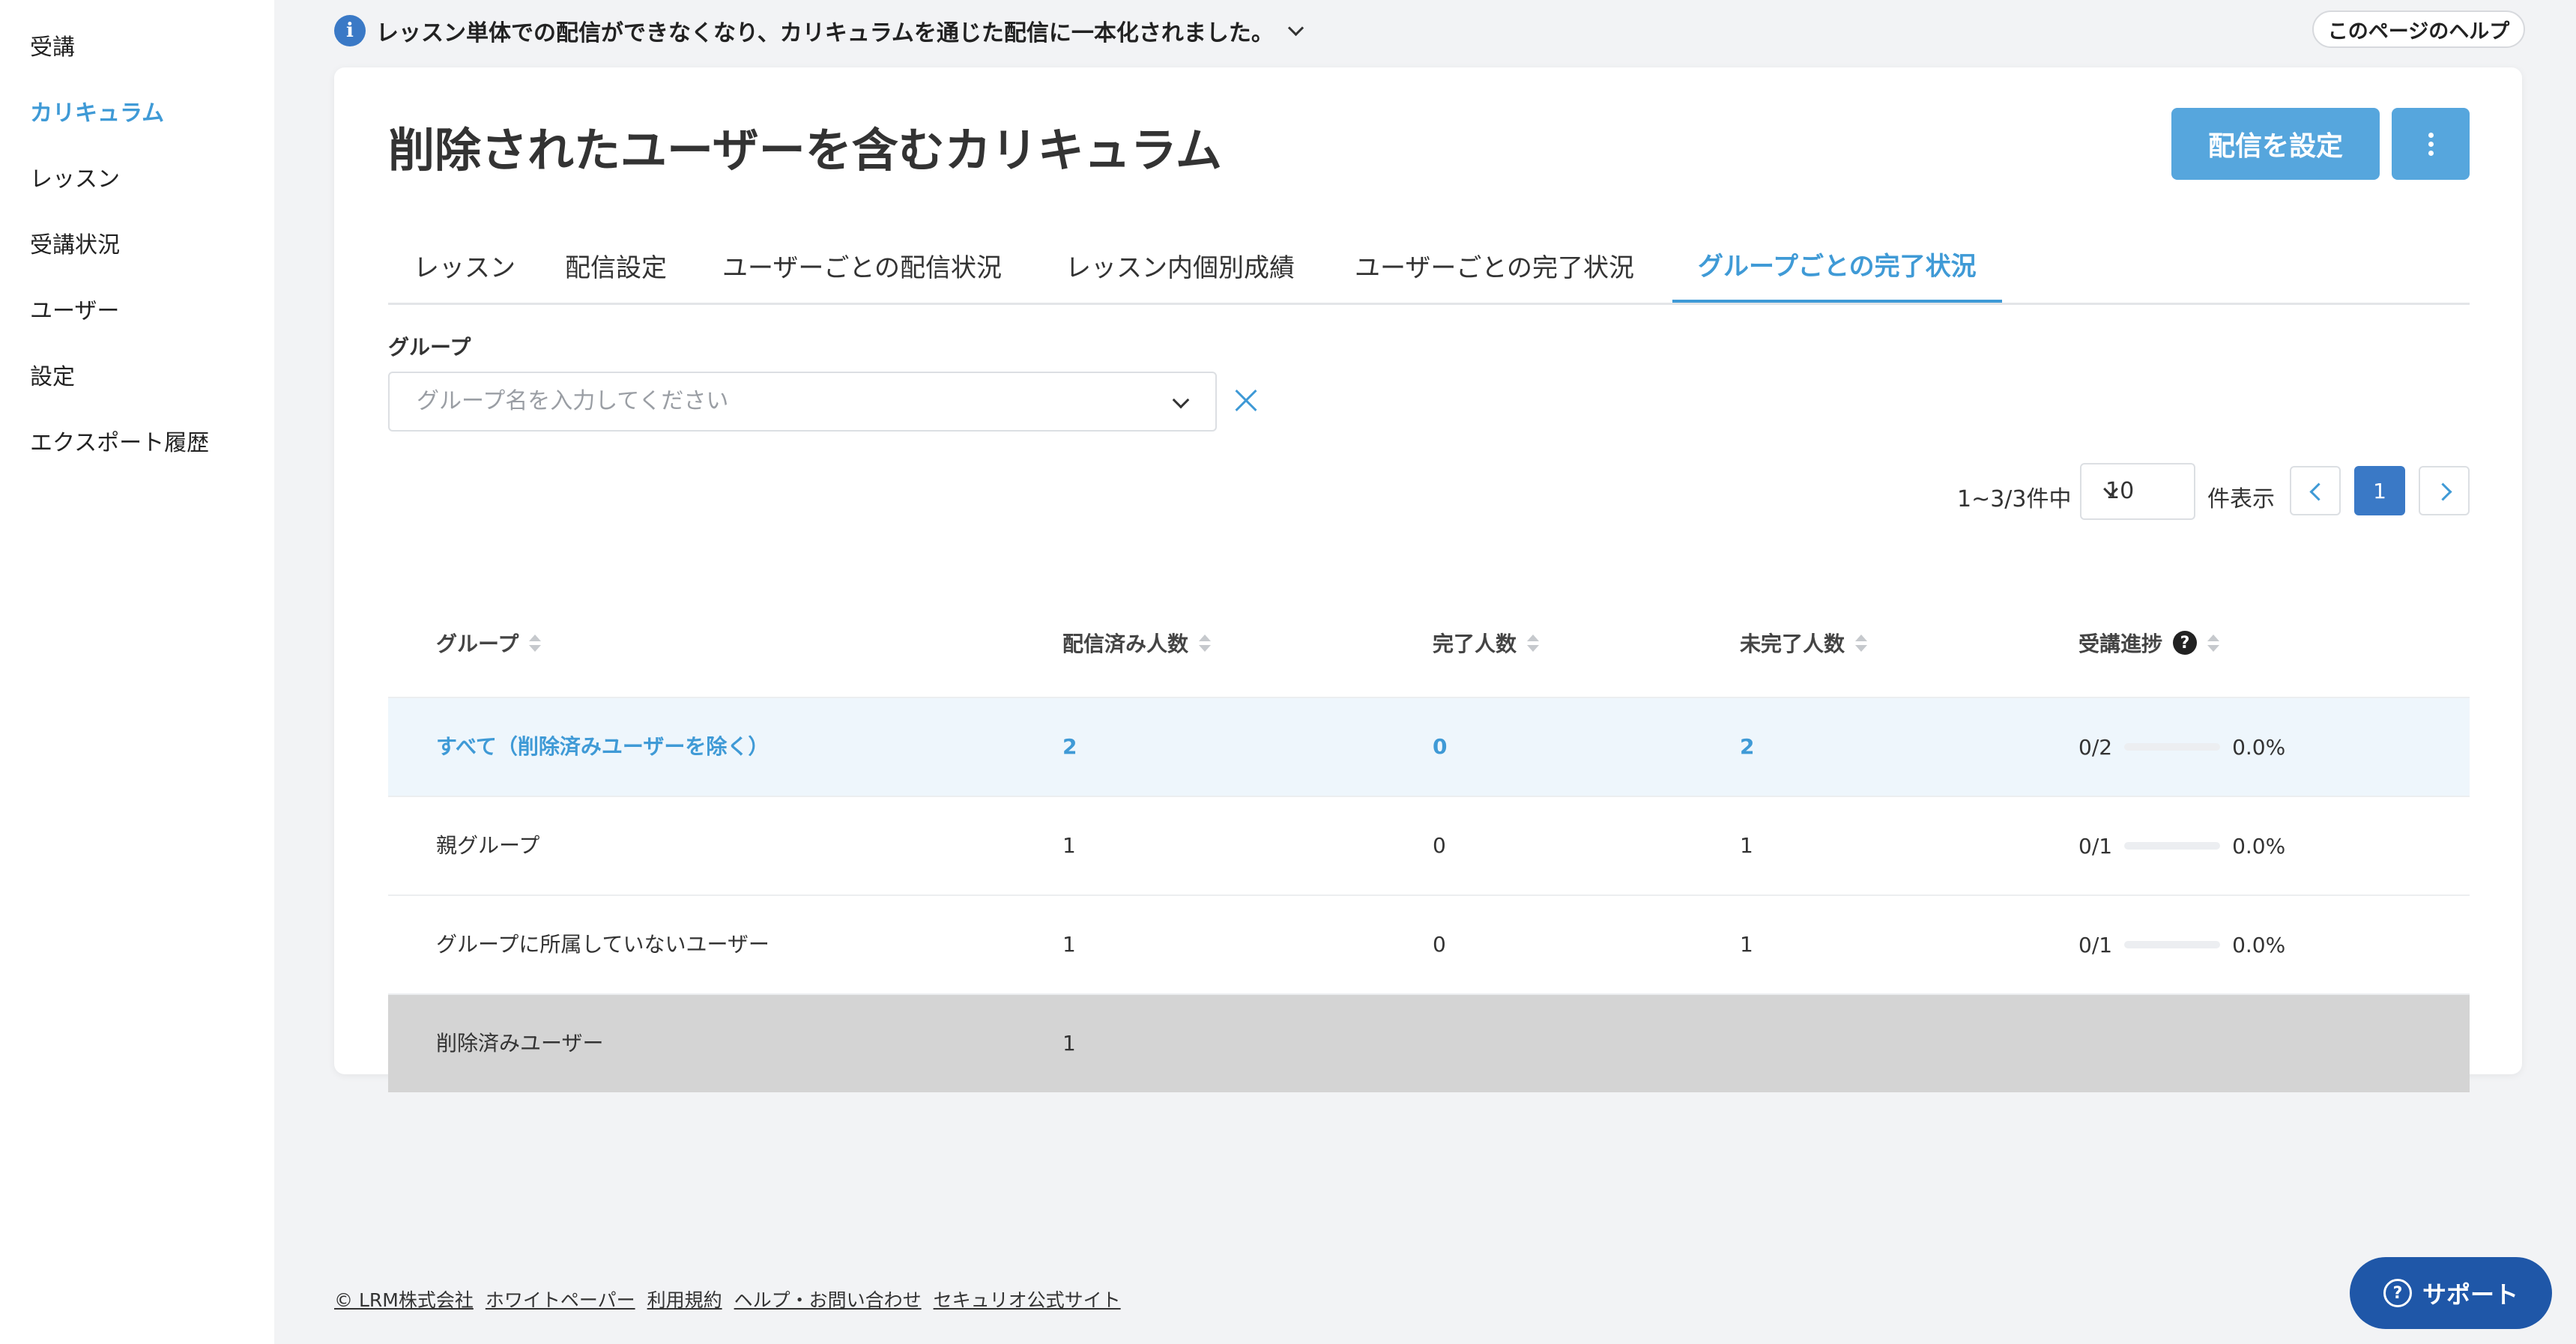  Describe the element at coordinates (520, 1043) in the screenshot. I see `group-name: 削除済みユーザー` at that location.